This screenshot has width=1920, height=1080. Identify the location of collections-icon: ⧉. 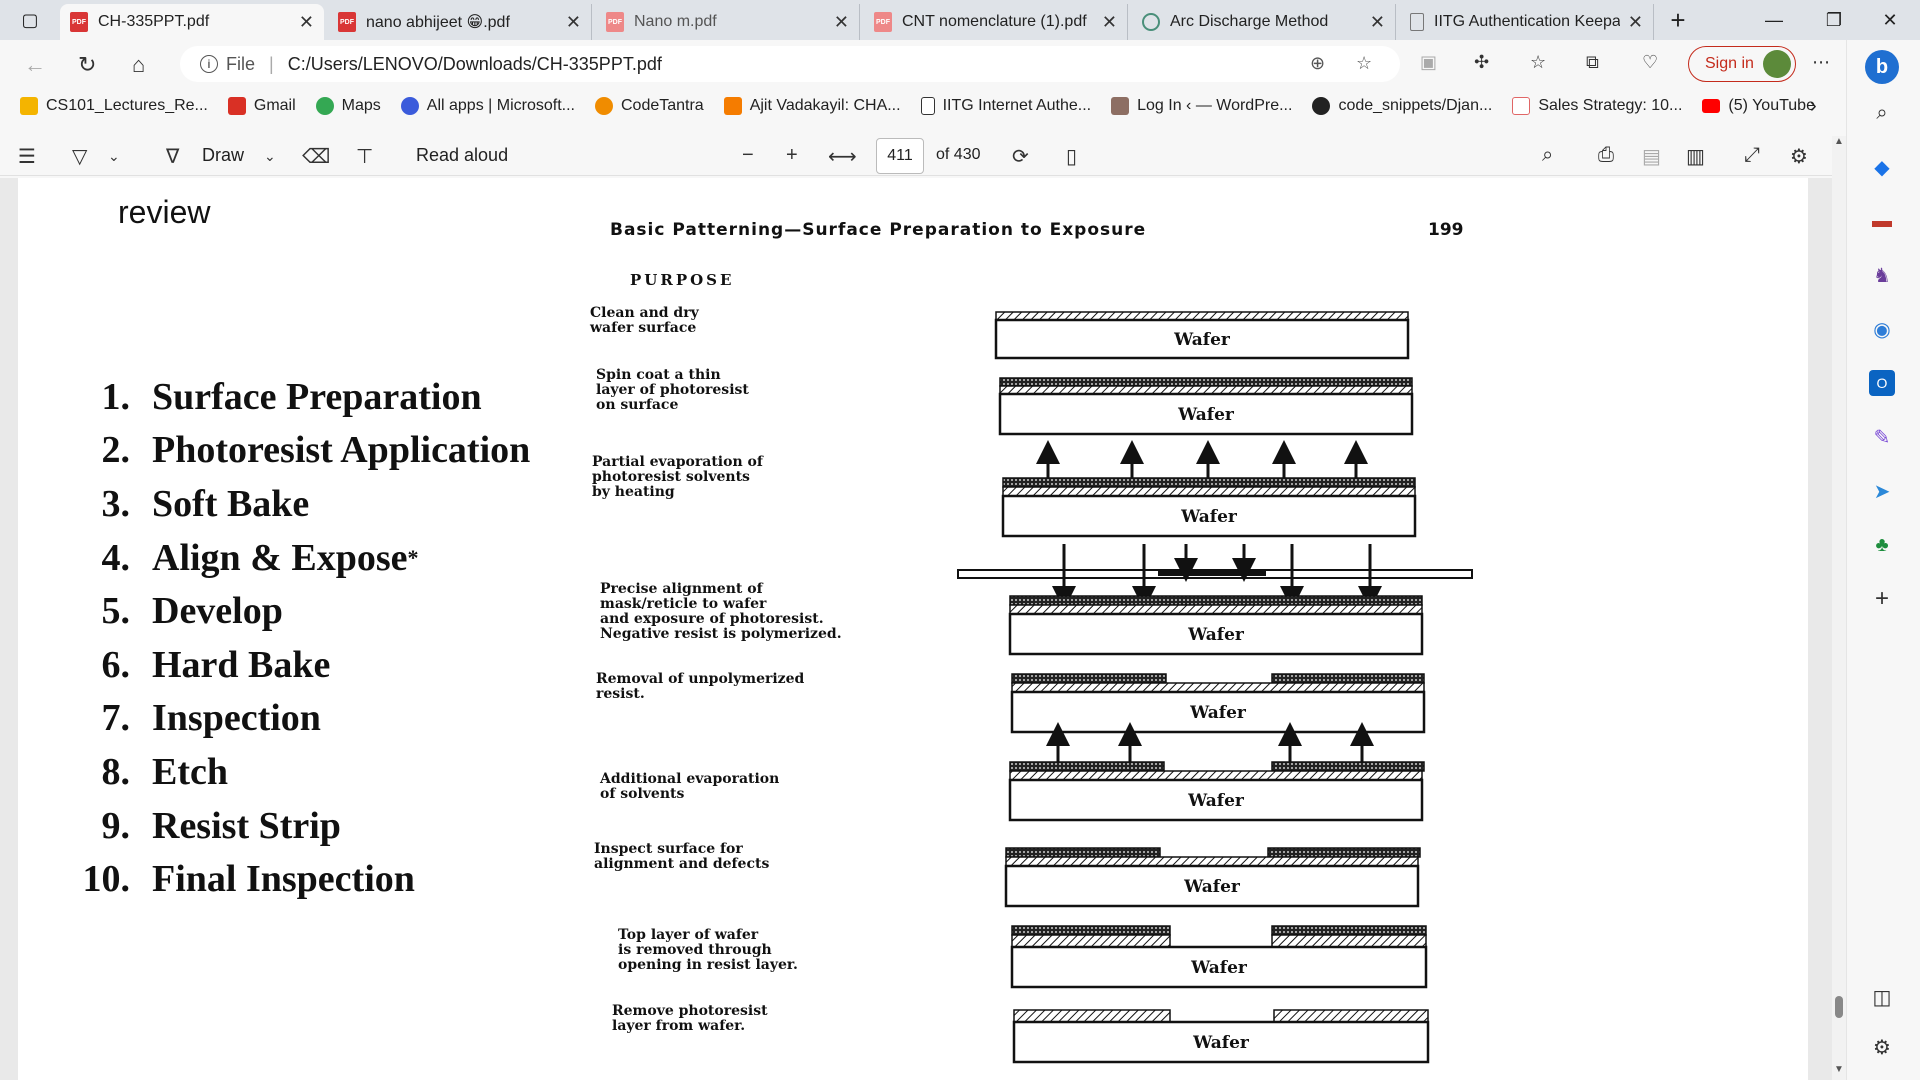
(1592, 62).